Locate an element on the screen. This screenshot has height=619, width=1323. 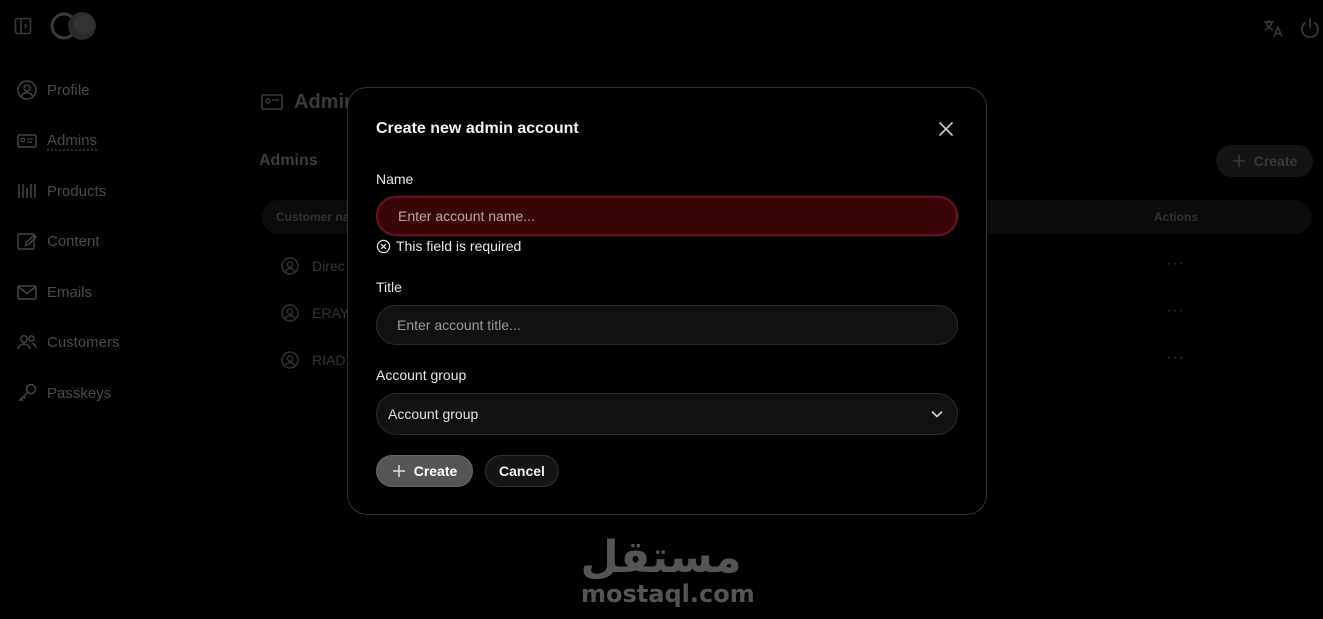
account-group-select: Account group is located at coordinates (667, 414).